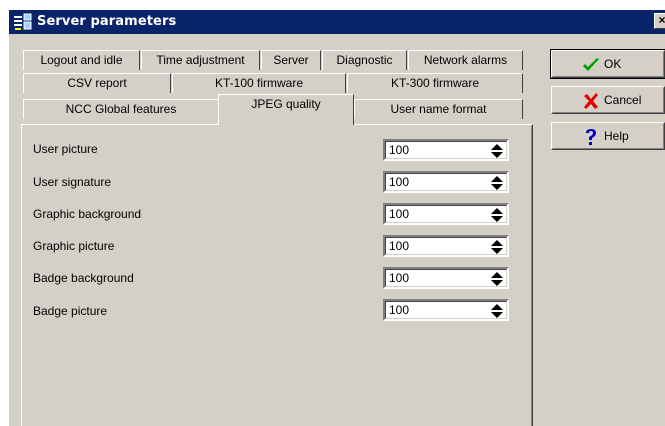 The image size is (665, 426). What do you see at coordinates (286, 109) in the screenshot?
I see `tab-jpeg-quality: JPEG quality` at bounding box center [286, 109].